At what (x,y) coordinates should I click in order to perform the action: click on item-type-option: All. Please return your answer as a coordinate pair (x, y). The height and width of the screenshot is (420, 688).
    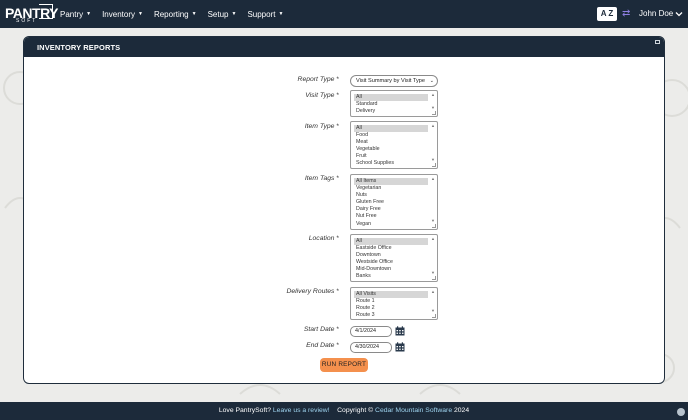
    Looking at the image, I should click on (391, 129).